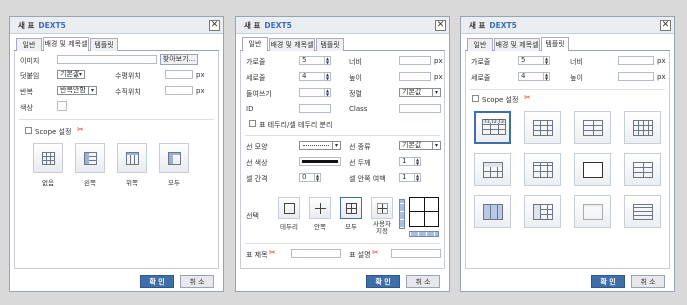 This screenshot has height=305, width=687. What do you see at coordinates (107, 59) in the screenshot?
I see `image-path-input` at bounding box center [107, 59].